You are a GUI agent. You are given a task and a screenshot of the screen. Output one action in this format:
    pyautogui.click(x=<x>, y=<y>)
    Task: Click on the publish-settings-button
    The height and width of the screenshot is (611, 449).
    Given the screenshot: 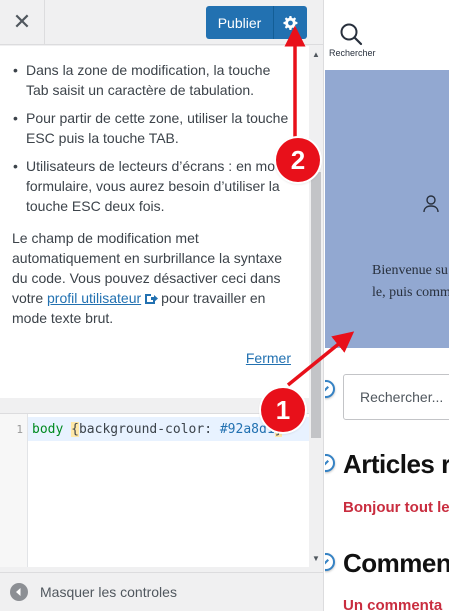 What is the action you would take?
    pyautogui.click(x=290, y=22)
    